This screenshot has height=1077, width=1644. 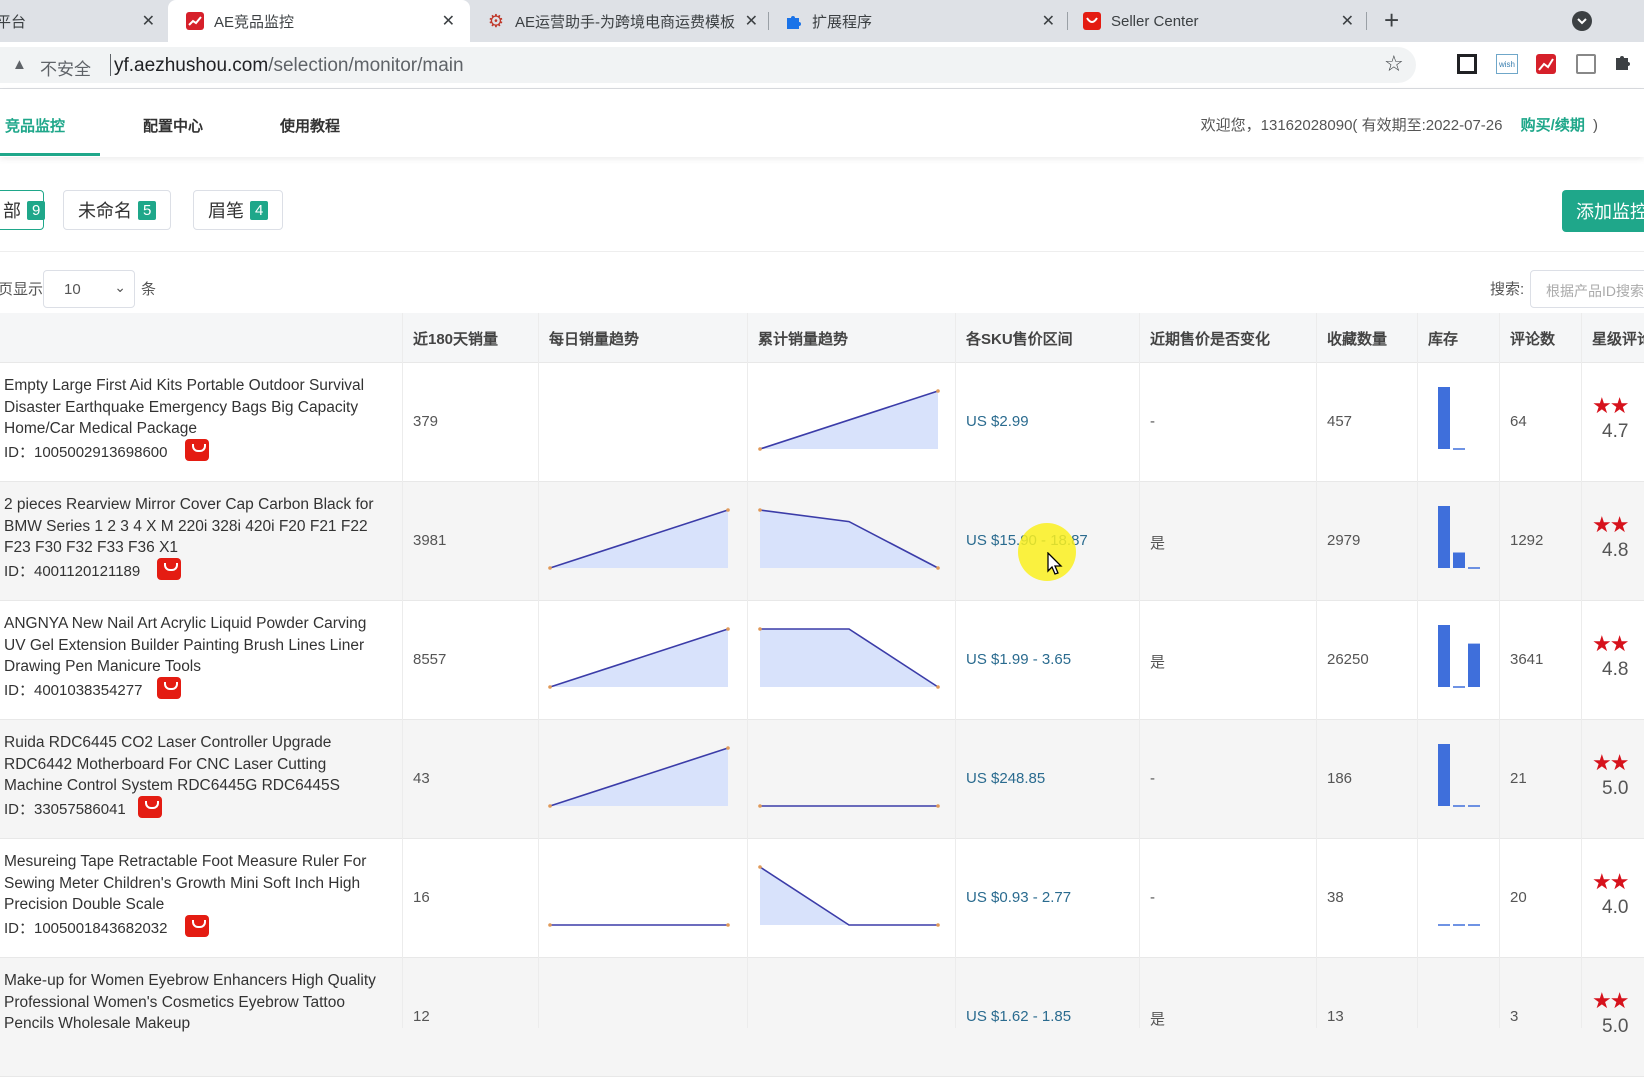 I want to click on price-changed: -, so click(x=1152, y=897).